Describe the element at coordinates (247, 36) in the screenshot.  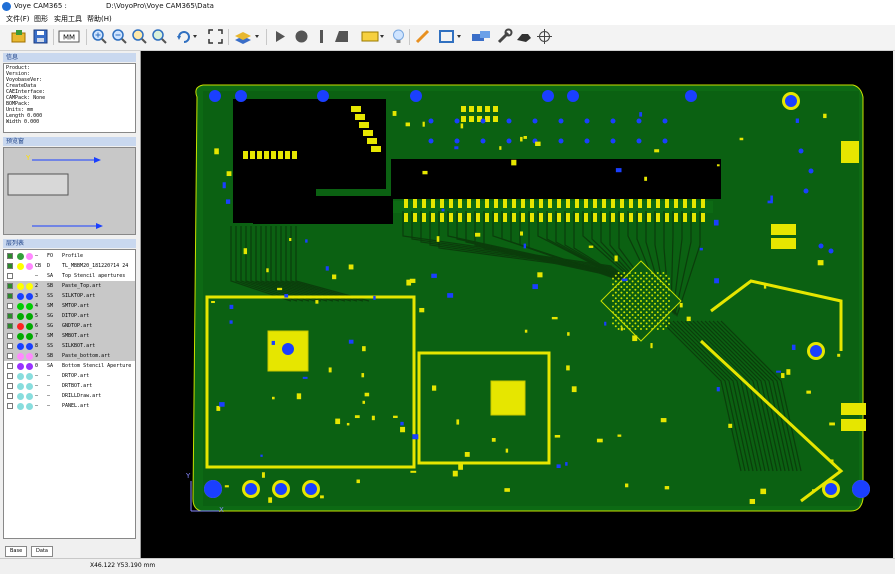
I see `layer-color-icon` at that location.